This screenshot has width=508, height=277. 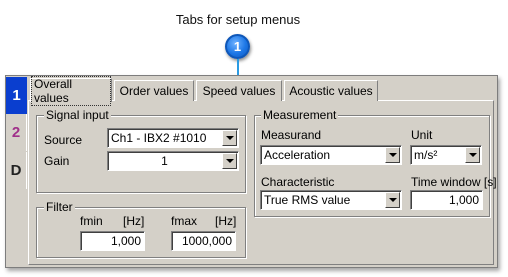 What do you see at coordinates (91, 221) in the screenshot?
I see `fmin-label: fmin` at bounding box center [91, 221].